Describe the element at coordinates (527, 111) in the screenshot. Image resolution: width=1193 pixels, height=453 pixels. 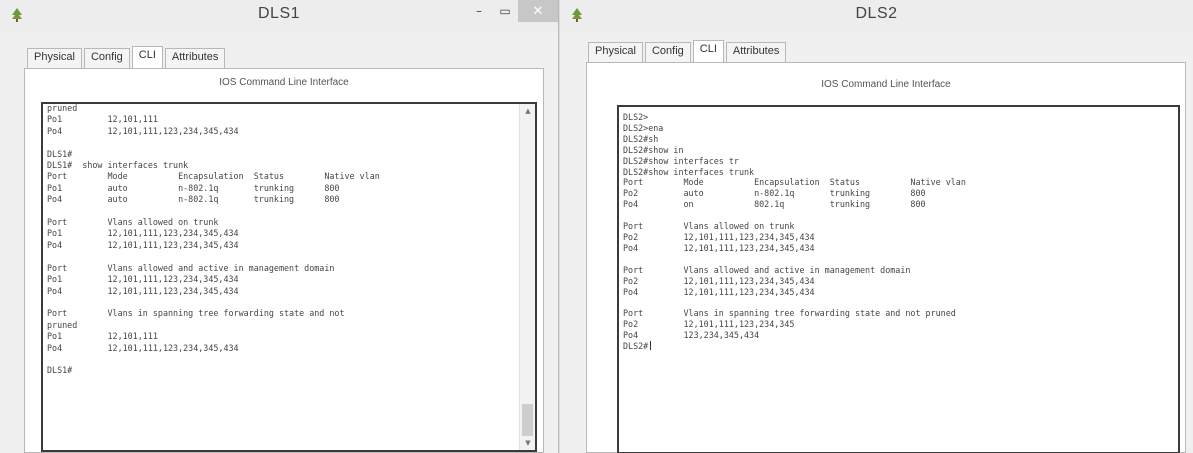
I see `arrow-up-icon: ▲` at that location.